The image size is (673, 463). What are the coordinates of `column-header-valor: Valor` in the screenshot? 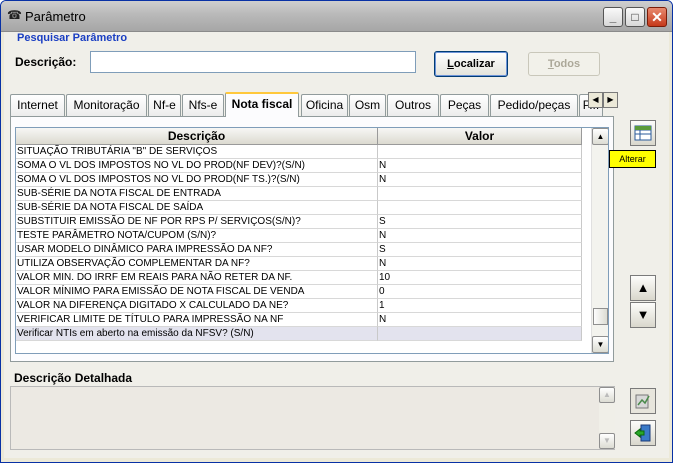 It's located at (480, 136).